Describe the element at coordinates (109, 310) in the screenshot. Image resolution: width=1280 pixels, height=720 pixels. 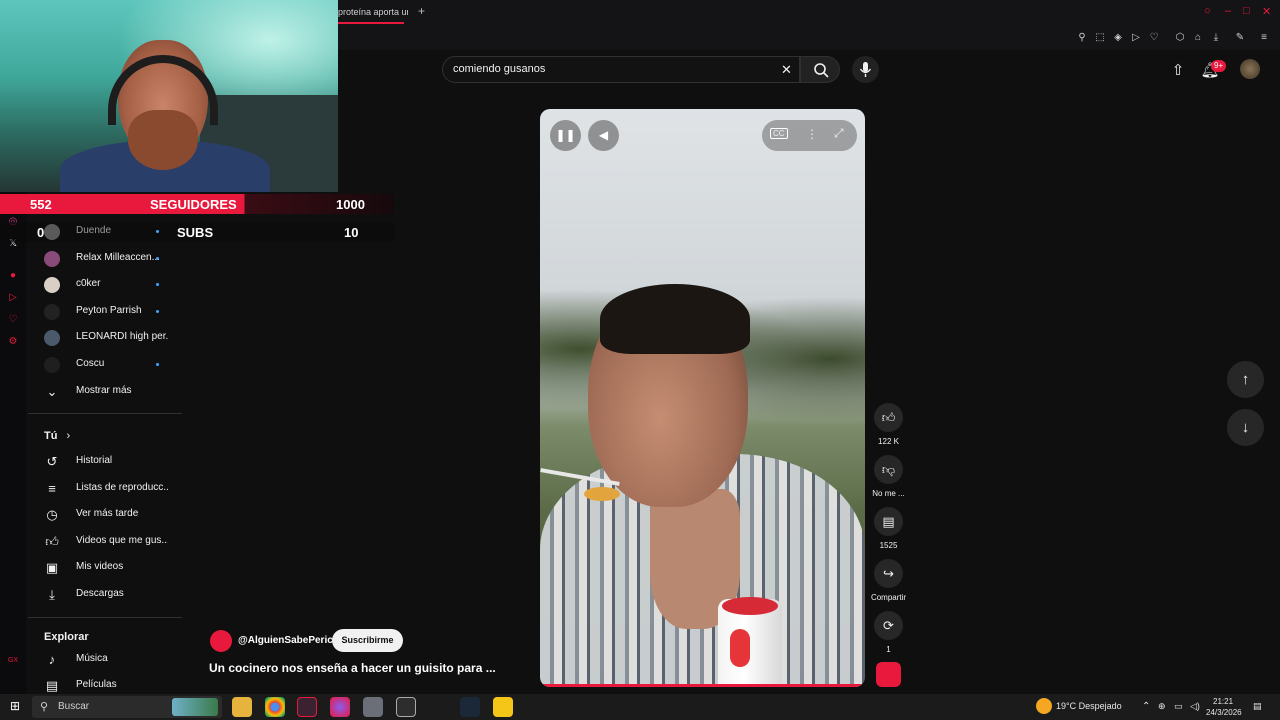
I see `sidebar-item-label: Peyton Parrish` at that location.